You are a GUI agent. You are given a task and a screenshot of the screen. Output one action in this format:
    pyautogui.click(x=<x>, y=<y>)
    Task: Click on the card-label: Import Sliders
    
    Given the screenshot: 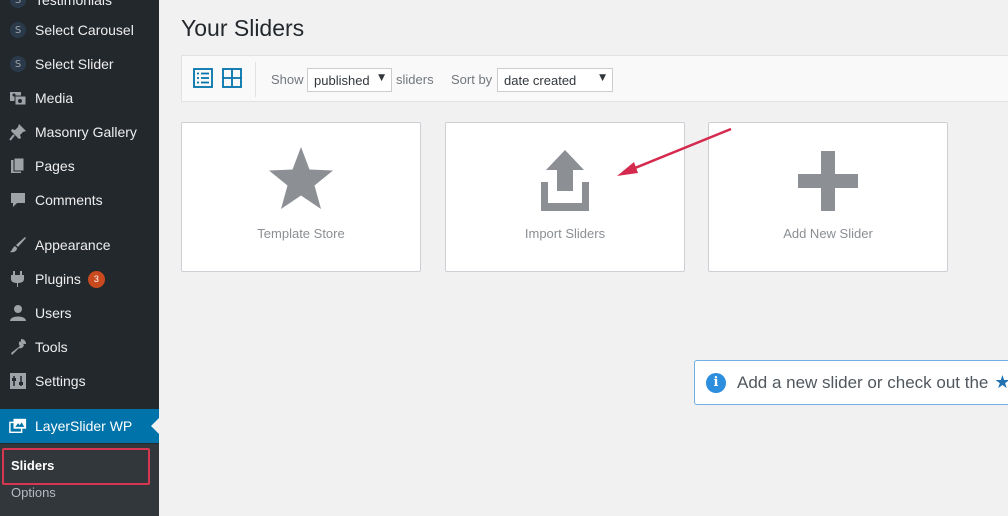 What is the action you would take?
    pyautogui.click(x=565, y=233)
    